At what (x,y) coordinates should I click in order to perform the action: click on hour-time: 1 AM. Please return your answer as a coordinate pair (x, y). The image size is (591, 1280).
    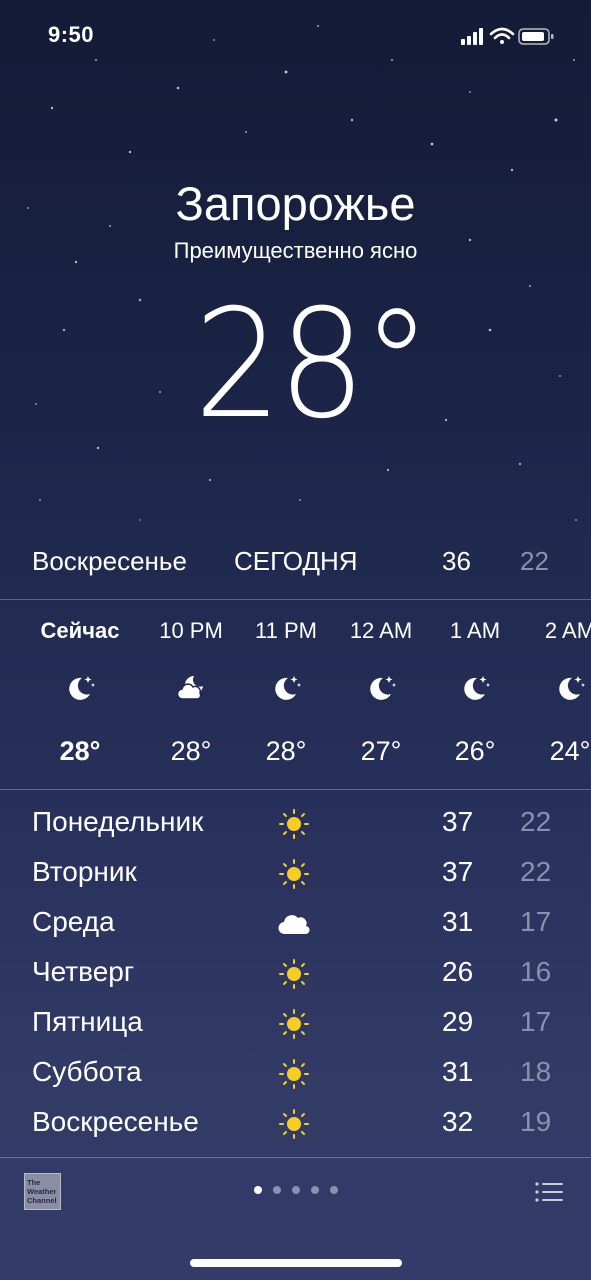
    Looking at the image, I should click on (475, 630).